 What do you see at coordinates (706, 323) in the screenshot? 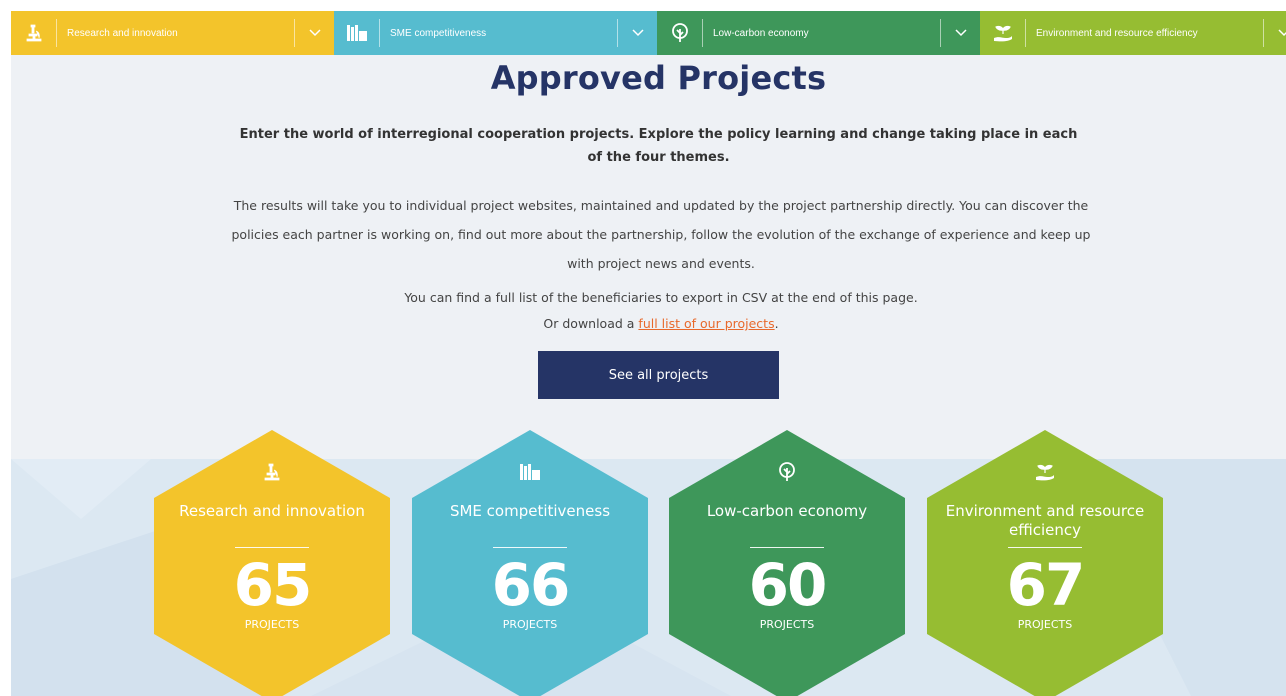
I see `full-list-link: full list of our projects` at bounding box center [706, 323].